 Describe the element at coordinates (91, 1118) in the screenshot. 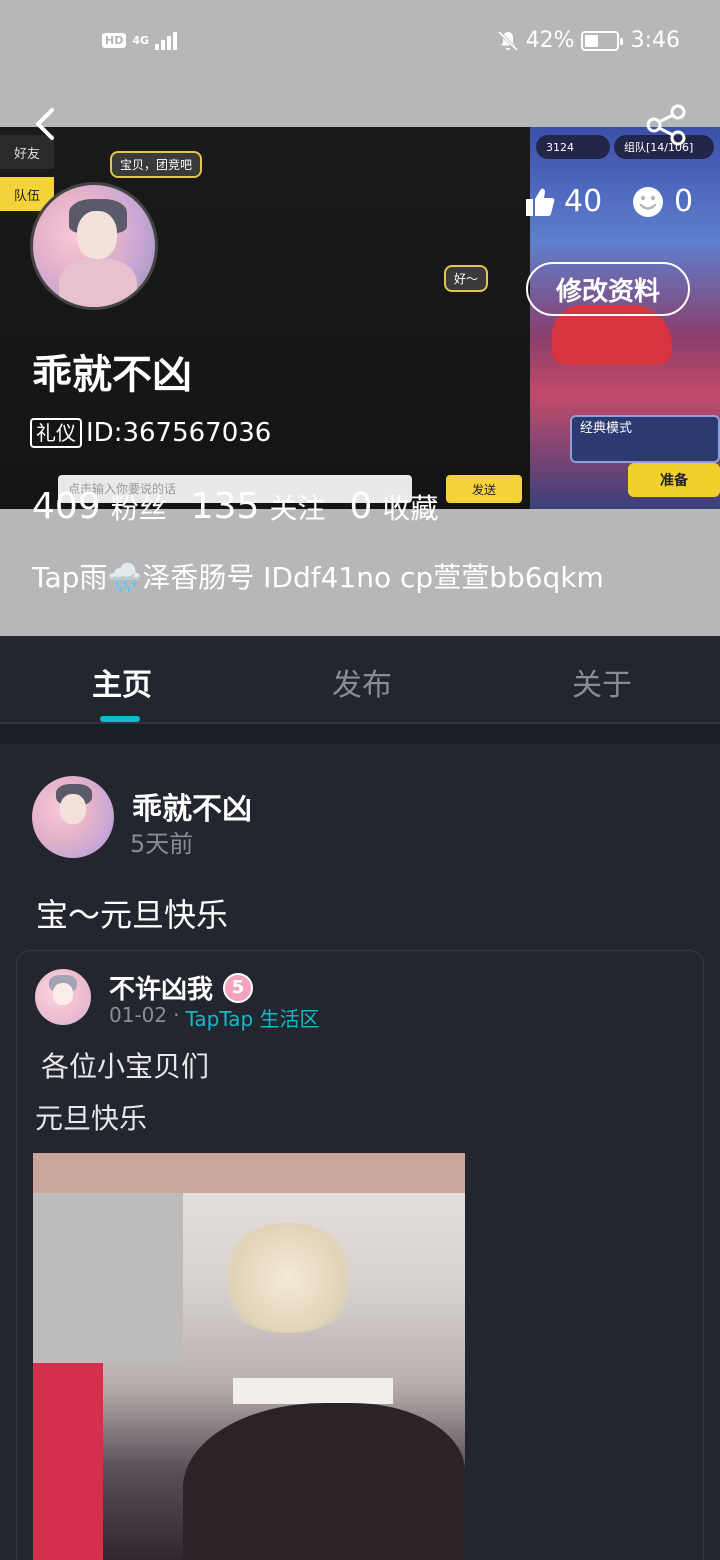

I see `repost-text-line: 元旦快乐` at that location.